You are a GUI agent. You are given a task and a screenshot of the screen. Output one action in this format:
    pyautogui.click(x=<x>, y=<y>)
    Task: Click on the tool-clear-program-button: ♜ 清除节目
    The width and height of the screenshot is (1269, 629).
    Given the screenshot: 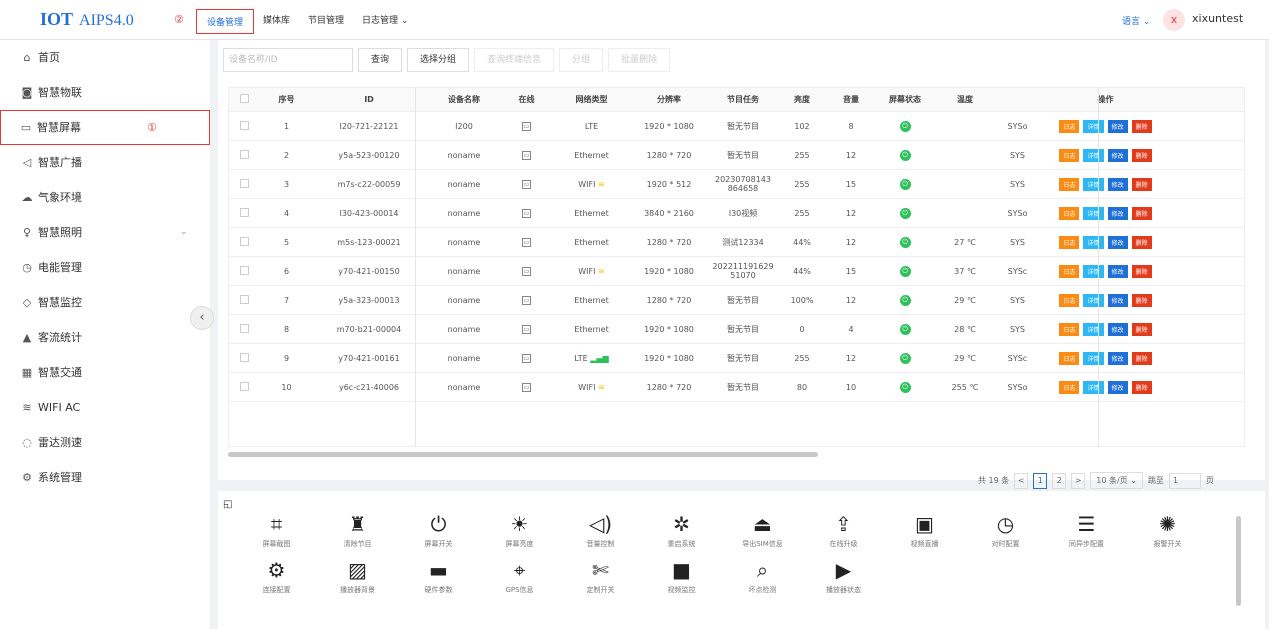 What is the action you would take?
    pyautogui.click(x=357, y=530)
    